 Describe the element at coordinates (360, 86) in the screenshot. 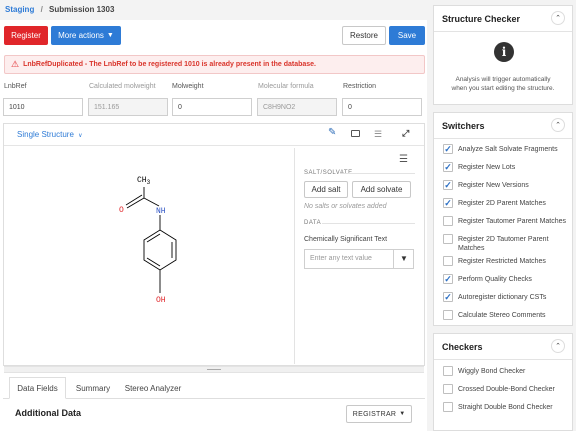

I see `field-label-restriction: Restriction` at that location.